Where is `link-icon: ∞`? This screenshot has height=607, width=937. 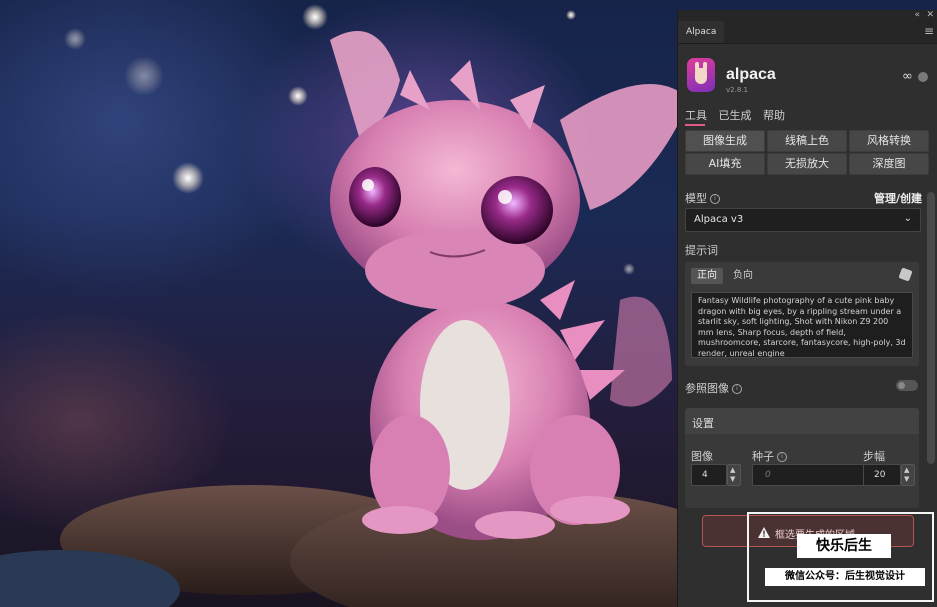 link-icon: ∞ is located at coordinates (907, 76).